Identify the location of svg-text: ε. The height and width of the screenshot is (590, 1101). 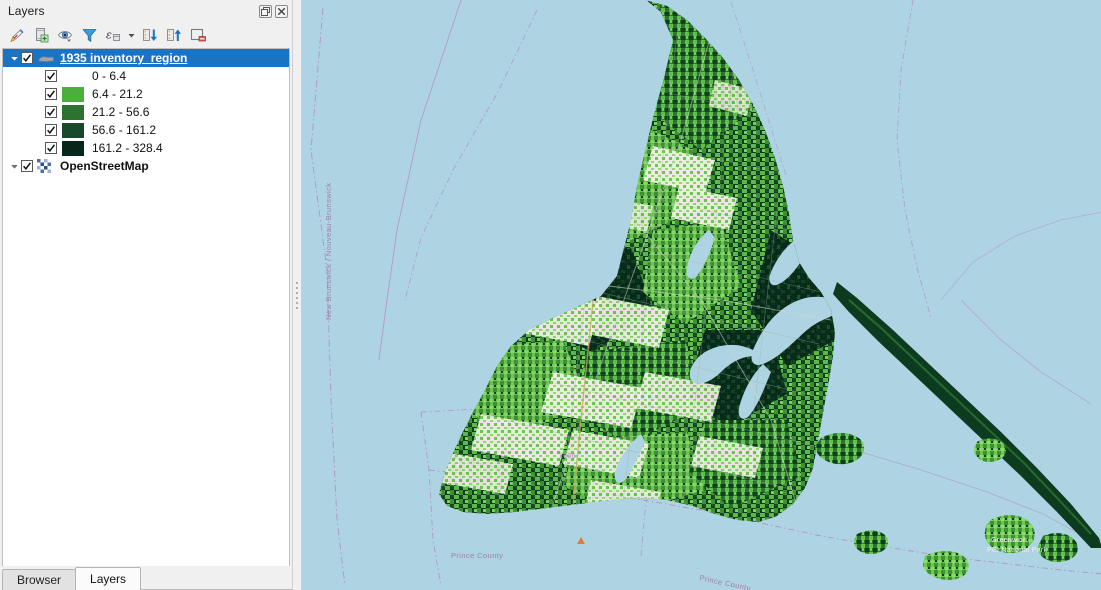
(109, 34).